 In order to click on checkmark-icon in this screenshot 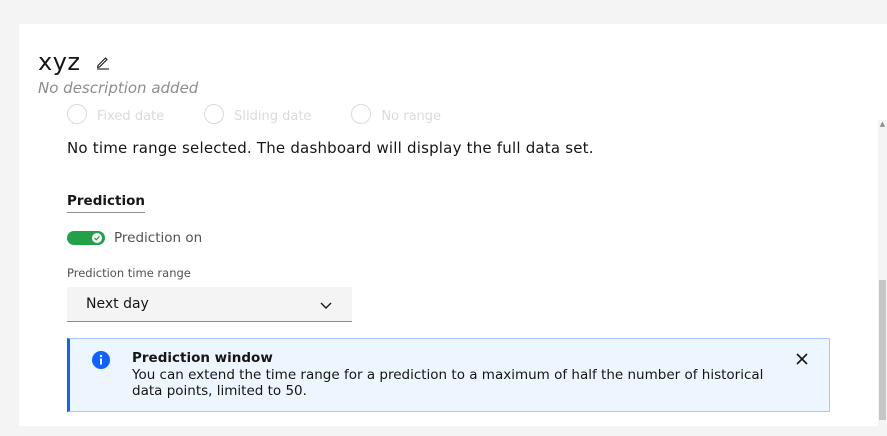, I will do `click(97, 238)`.